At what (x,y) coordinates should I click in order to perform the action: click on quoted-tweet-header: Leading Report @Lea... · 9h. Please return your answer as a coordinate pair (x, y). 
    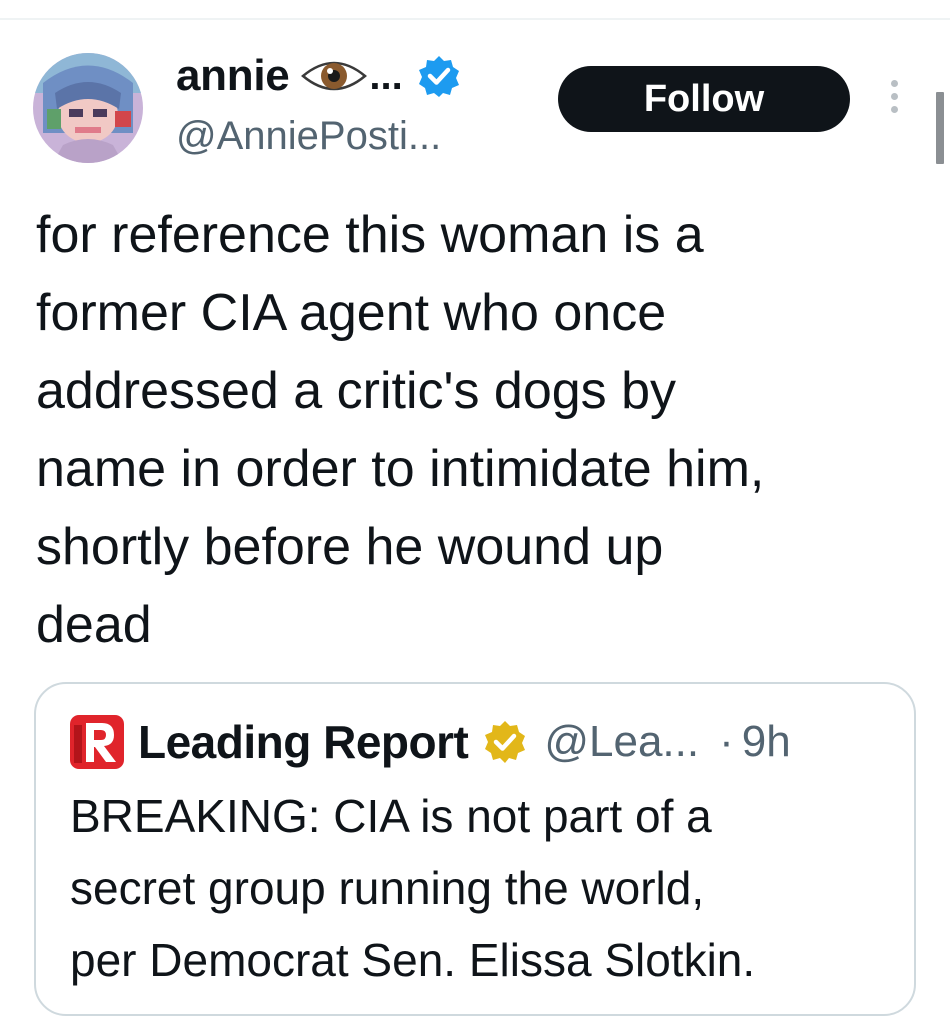
    Looking at the image, I should click on (490, 742).